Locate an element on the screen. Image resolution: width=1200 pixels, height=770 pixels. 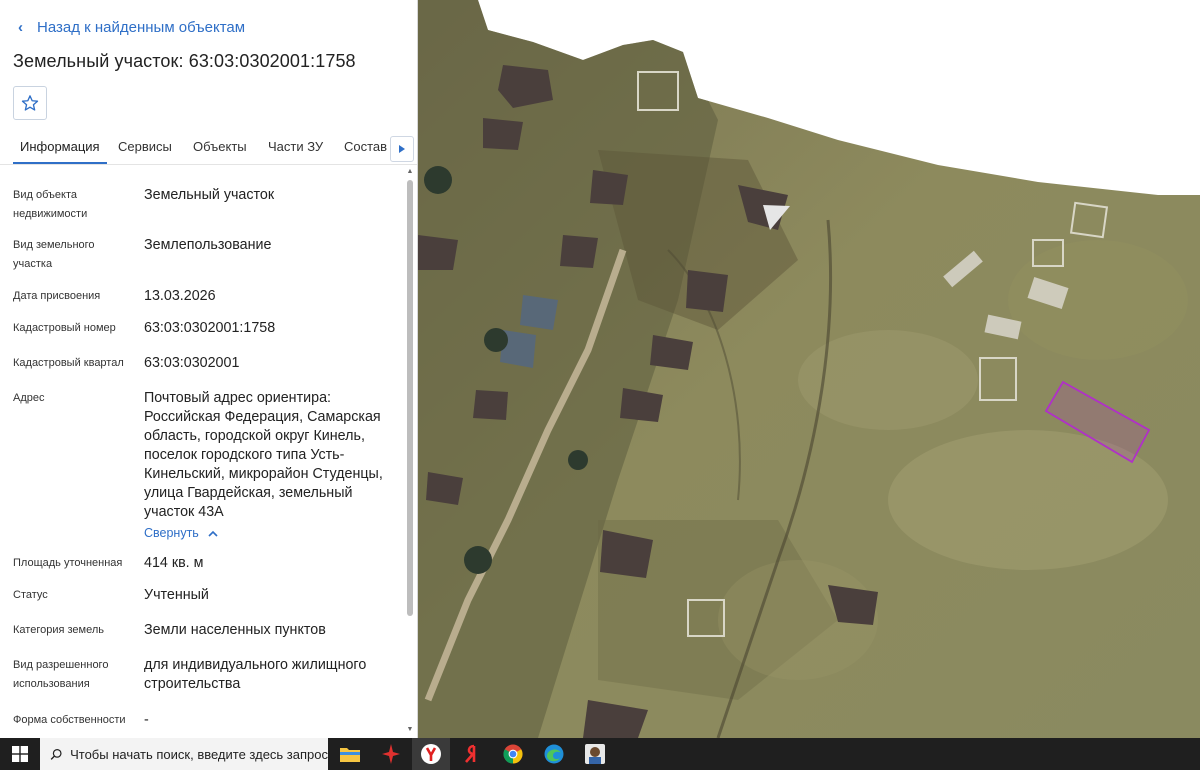
scroll-down-arrow-icon: ▼ is located at coordinates (410, 730).